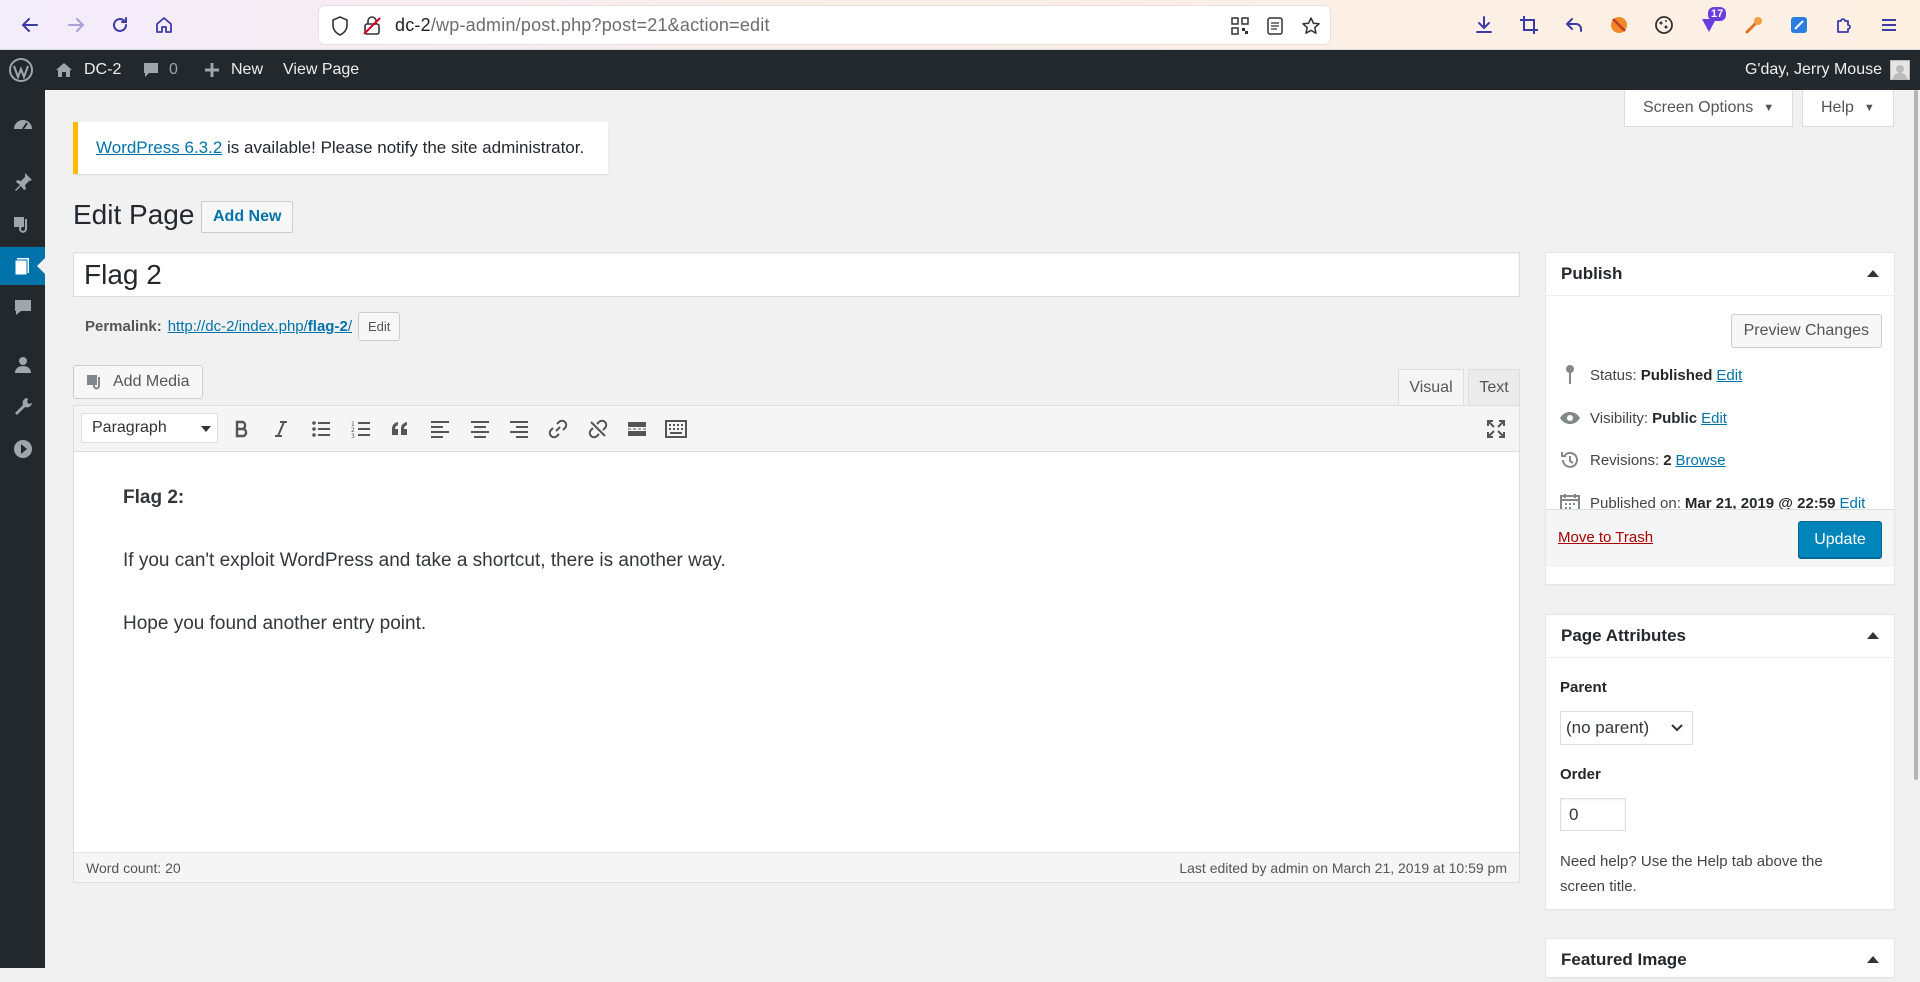 This screenshot has width=1920, height=982. I want to click on new-label: New, so click(247, 70).